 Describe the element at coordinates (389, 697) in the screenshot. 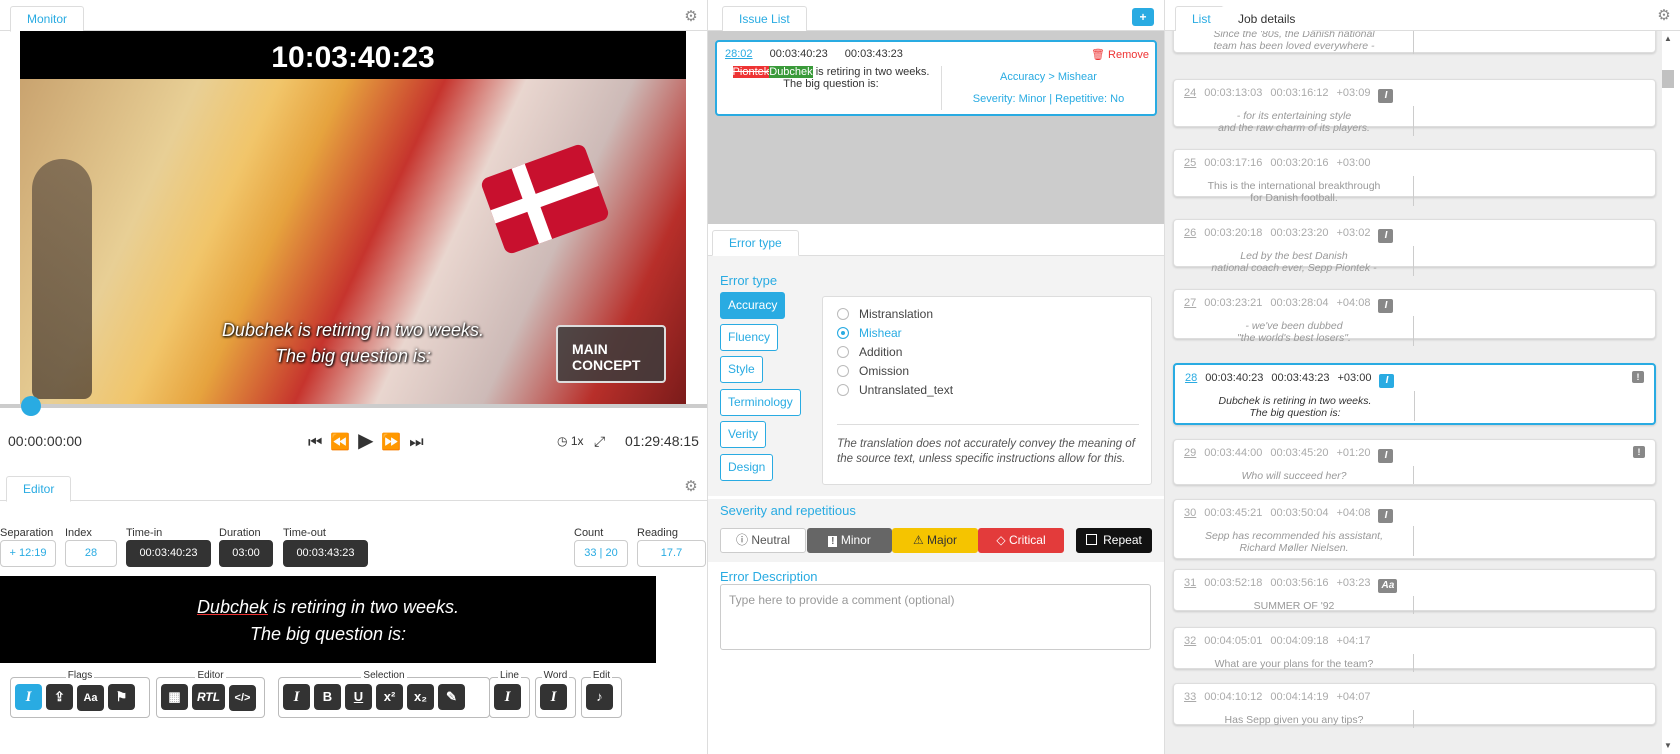

I see `superscript-button: x²` at that location.